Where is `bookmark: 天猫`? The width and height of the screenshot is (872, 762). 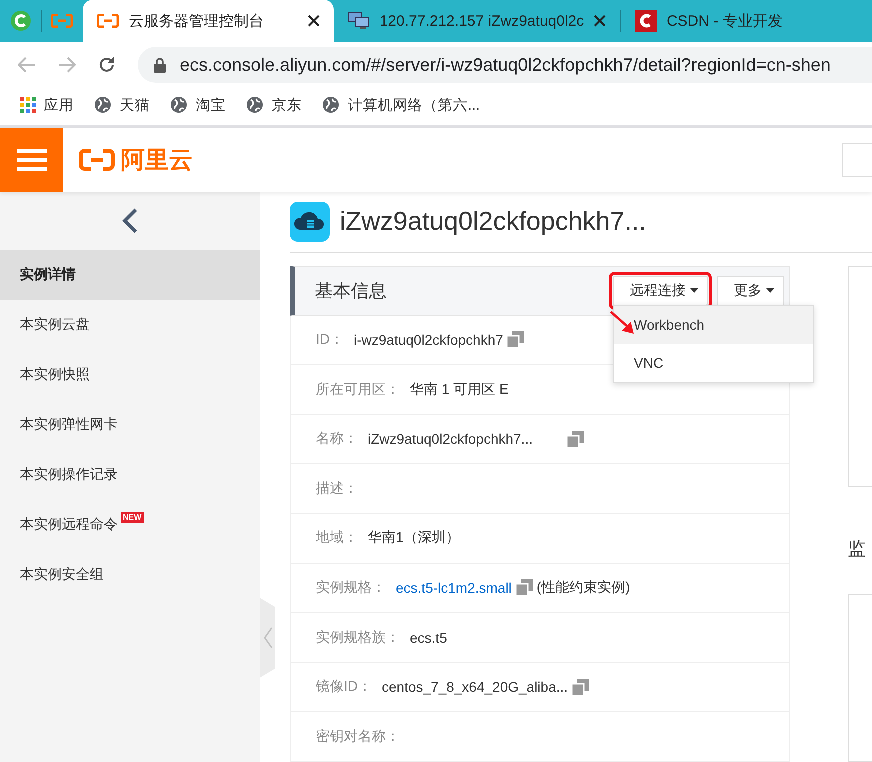
bookmark: 天猫 is located at coordinates (122, 105).